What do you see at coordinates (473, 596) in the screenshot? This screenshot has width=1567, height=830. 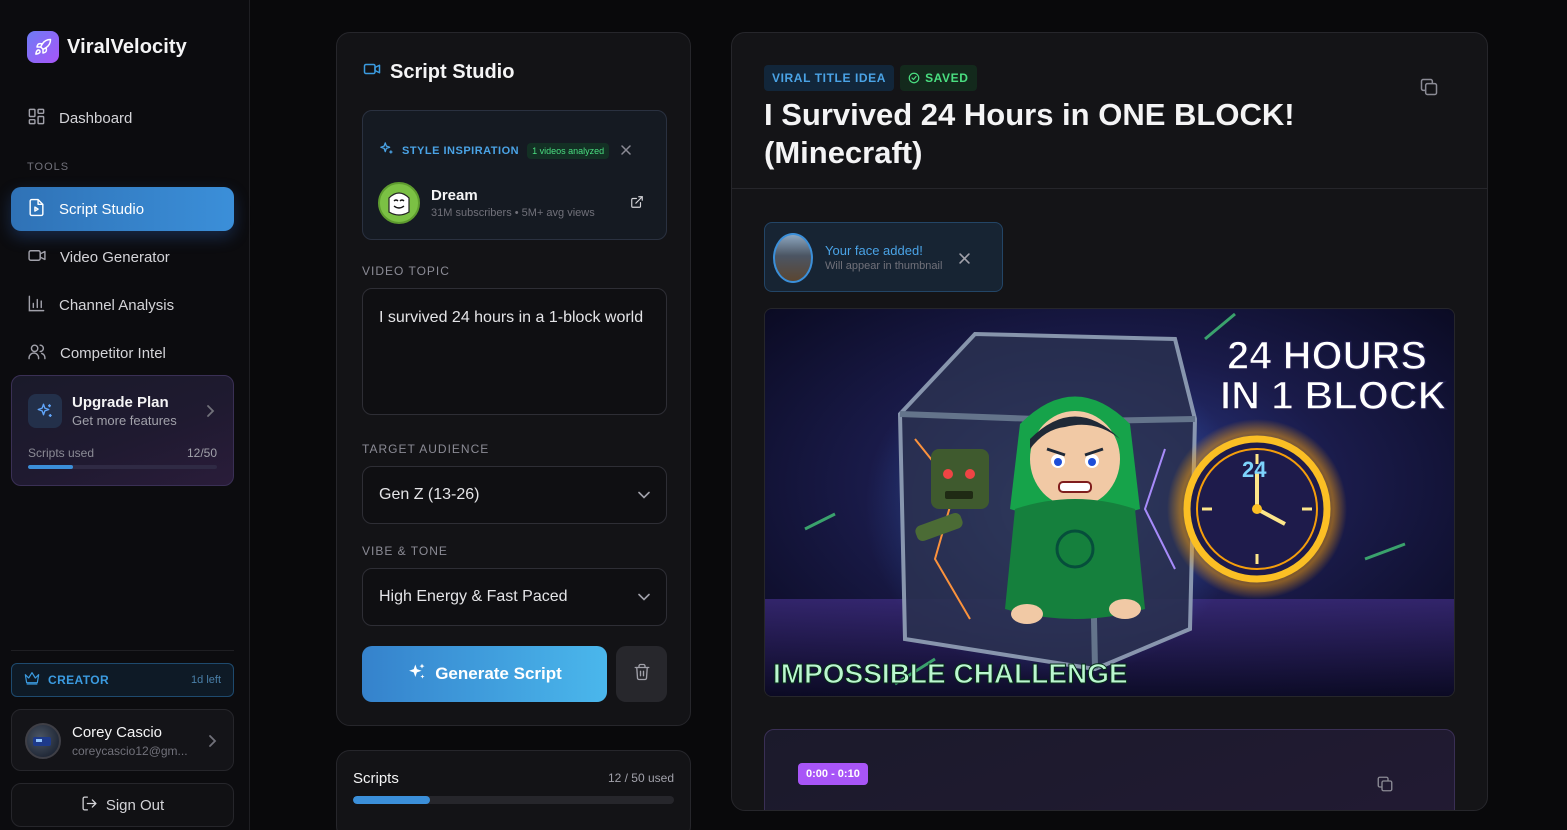 I see `vibe-tone-value: High Energy & Fast Paced` at bounding box center [473, 596].